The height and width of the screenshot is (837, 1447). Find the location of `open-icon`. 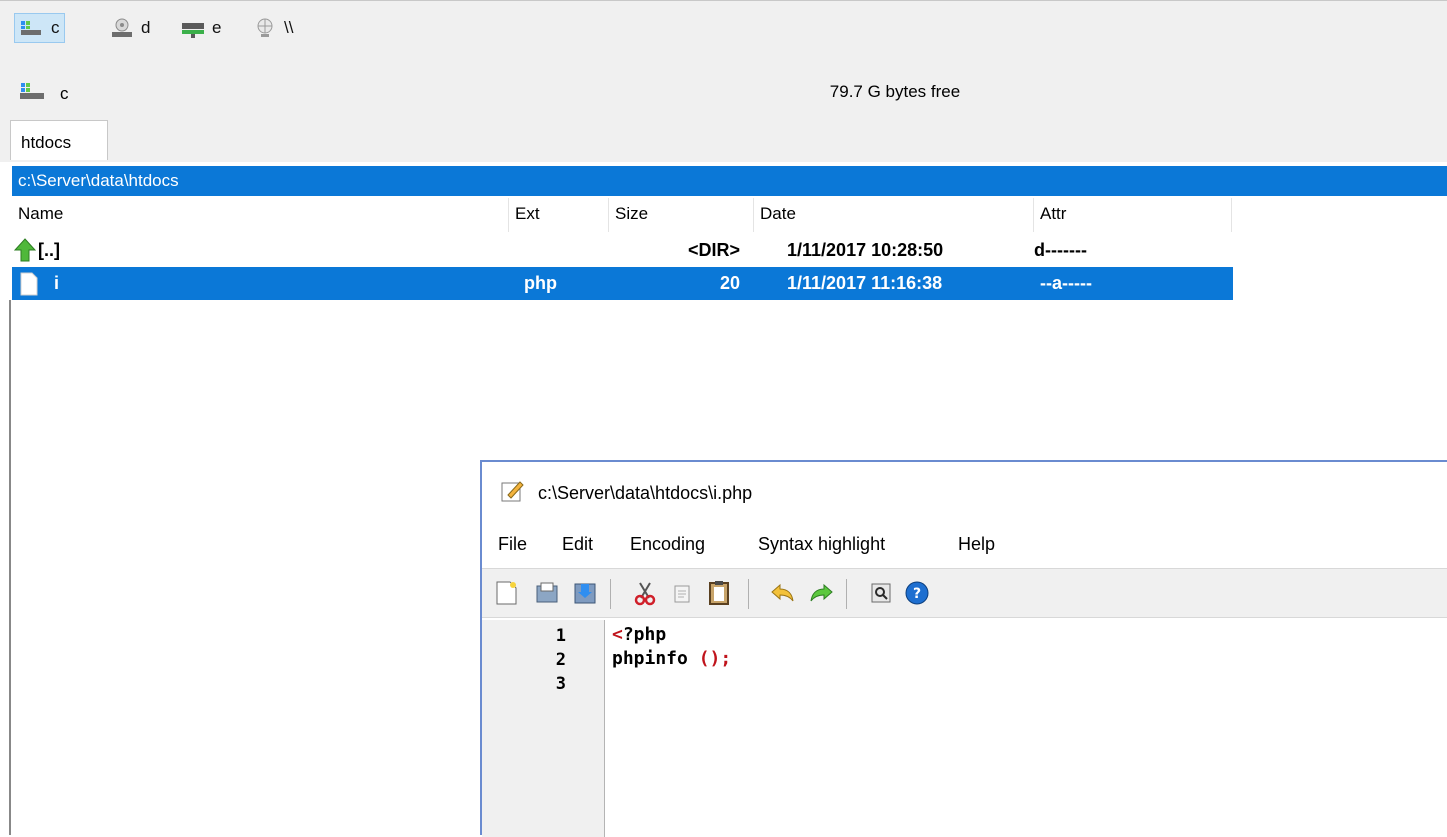

open-icon is located at coordinates (547, 593).